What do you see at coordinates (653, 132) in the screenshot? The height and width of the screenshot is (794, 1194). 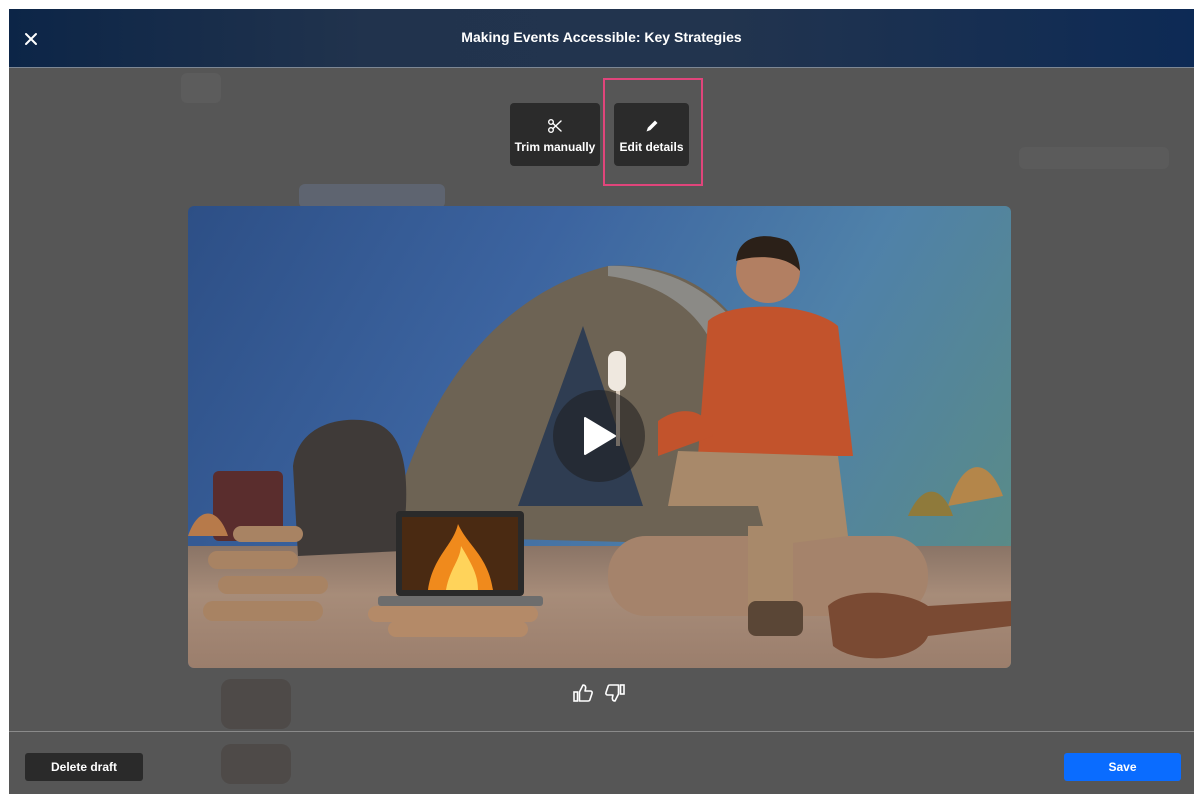 I see `edit-details-highlight` at bounding box center [653, 132].